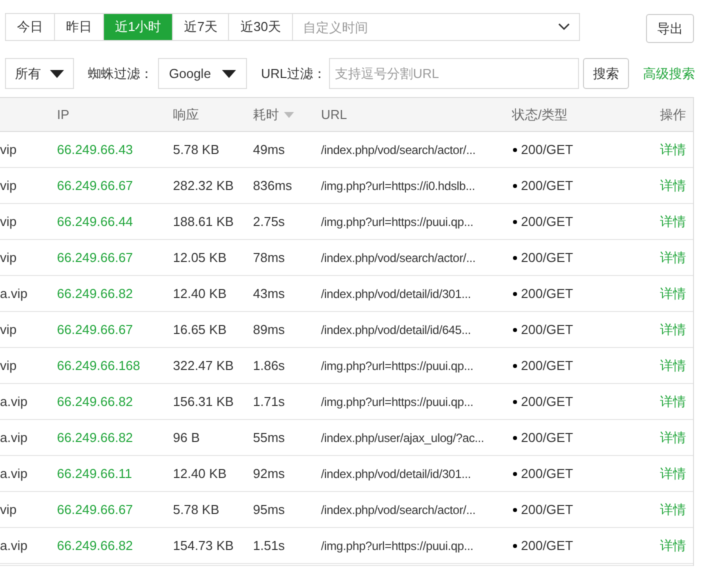  Describe the element at coordinates (199, 329) in the screenshot. I see `table-cell: 16.65 KB` at that location.